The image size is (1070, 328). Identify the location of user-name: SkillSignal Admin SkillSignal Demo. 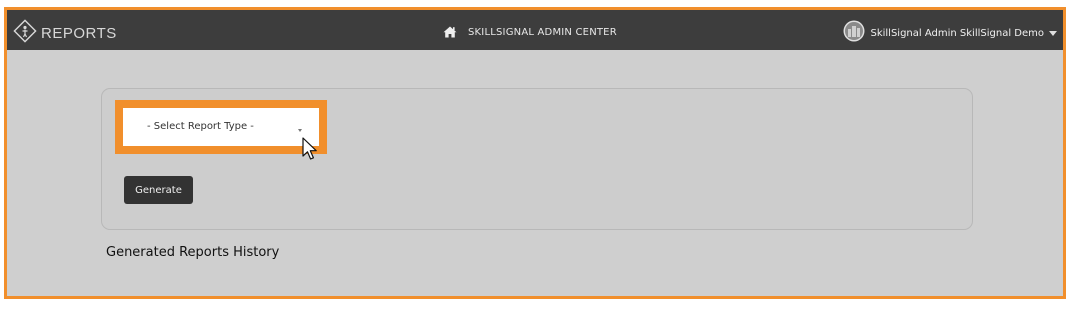
(957, 33).